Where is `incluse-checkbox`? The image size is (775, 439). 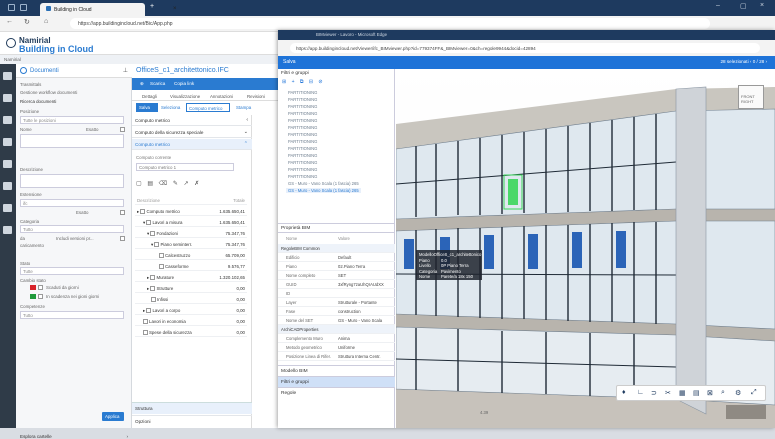
incluse-checkbox is located at coordinates (122, 238).